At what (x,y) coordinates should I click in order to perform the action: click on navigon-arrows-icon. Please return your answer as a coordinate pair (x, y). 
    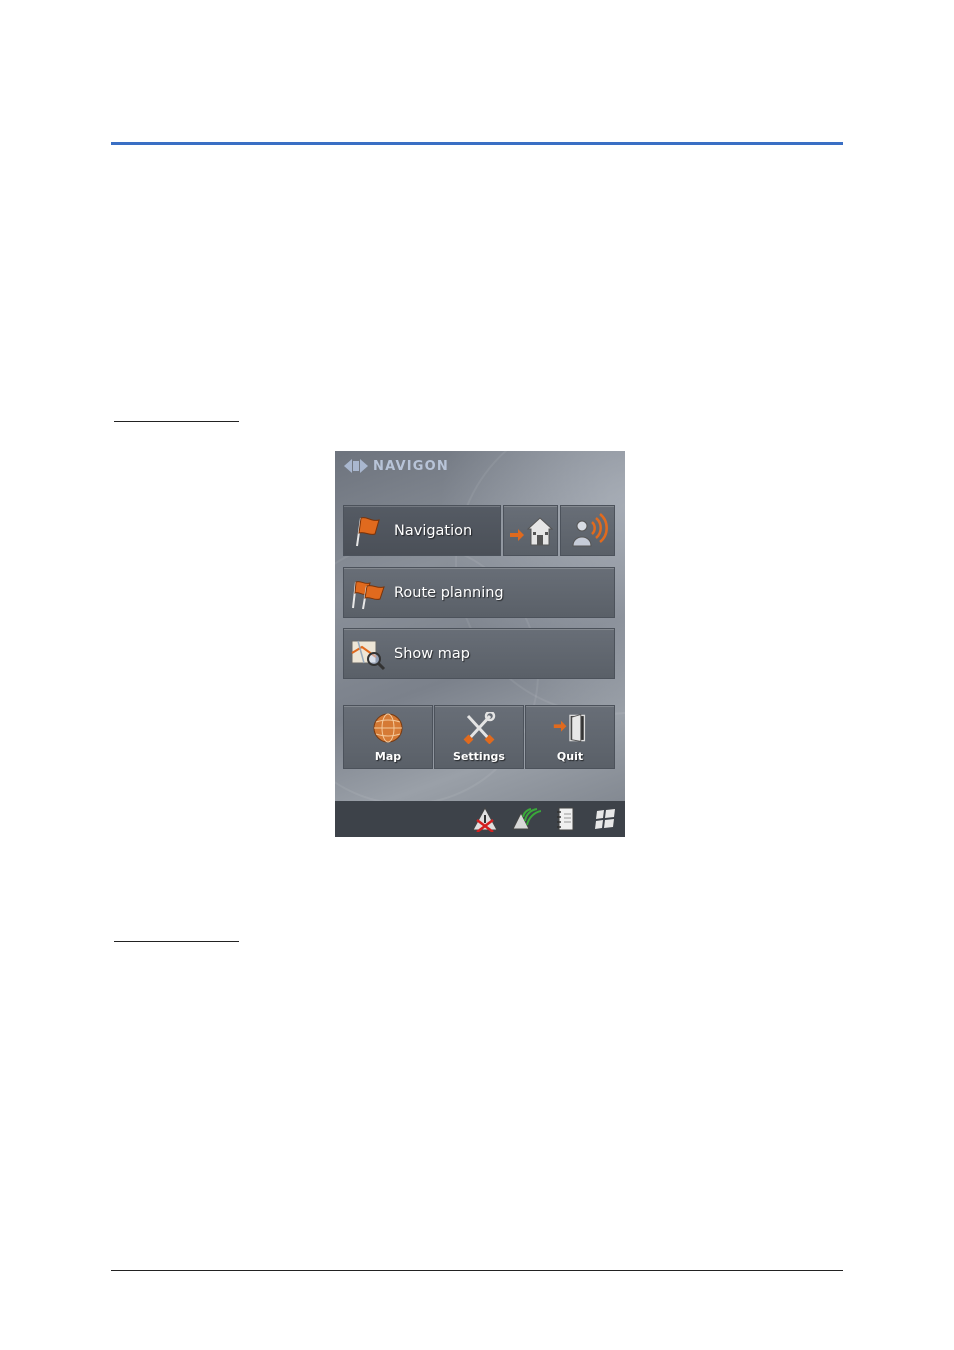
    Looking at the image, I should click on (356, 466).